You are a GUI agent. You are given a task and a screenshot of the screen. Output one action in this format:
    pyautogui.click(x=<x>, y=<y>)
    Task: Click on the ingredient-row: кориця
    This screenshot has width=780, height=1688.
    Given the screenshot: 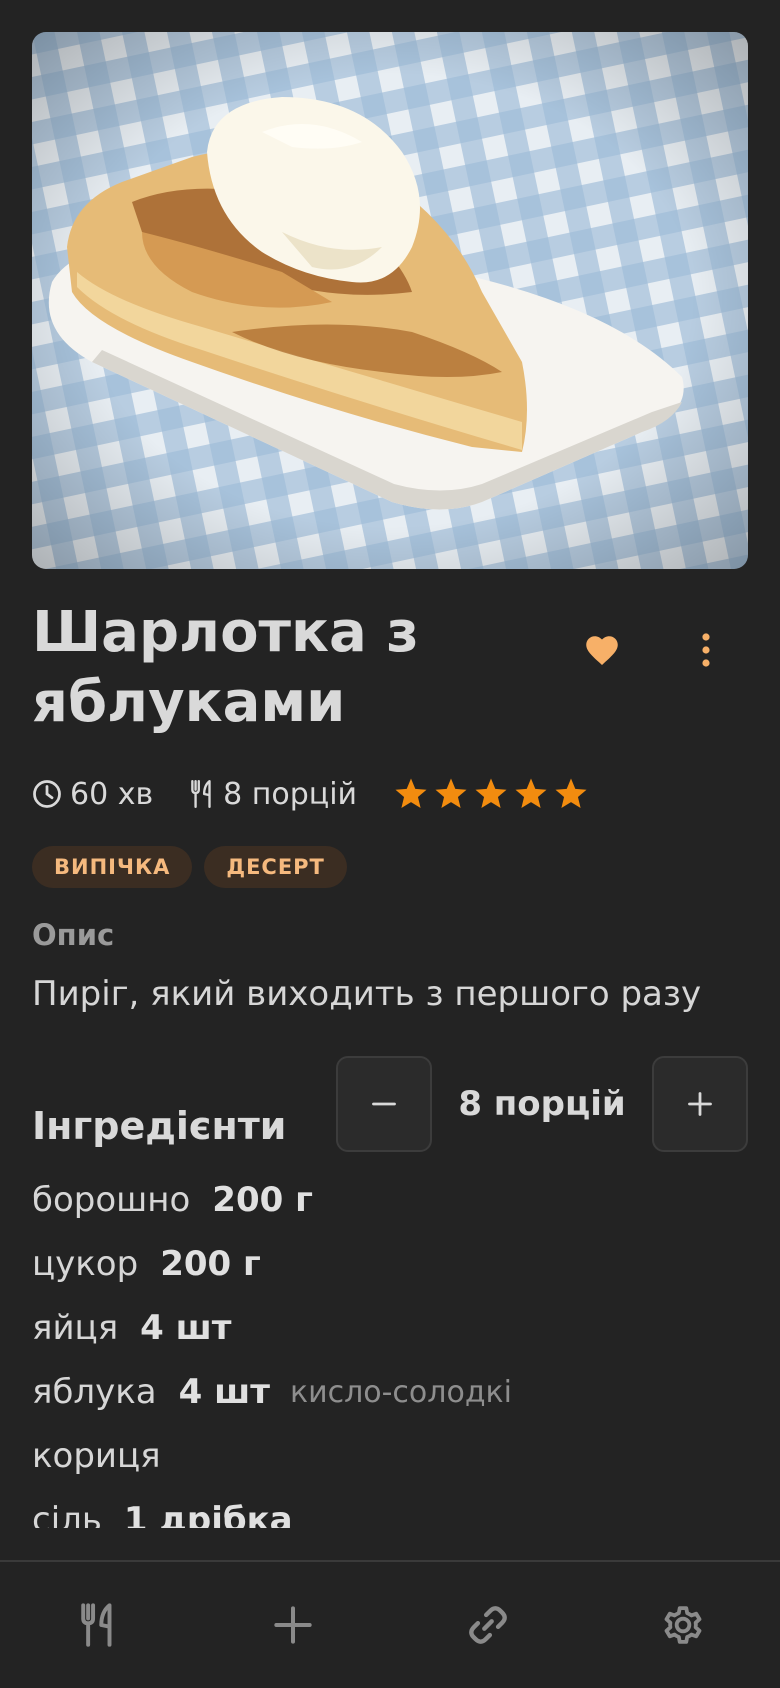 What is the action you would take?
    pyautogui.click(x=390, y=1456)
    